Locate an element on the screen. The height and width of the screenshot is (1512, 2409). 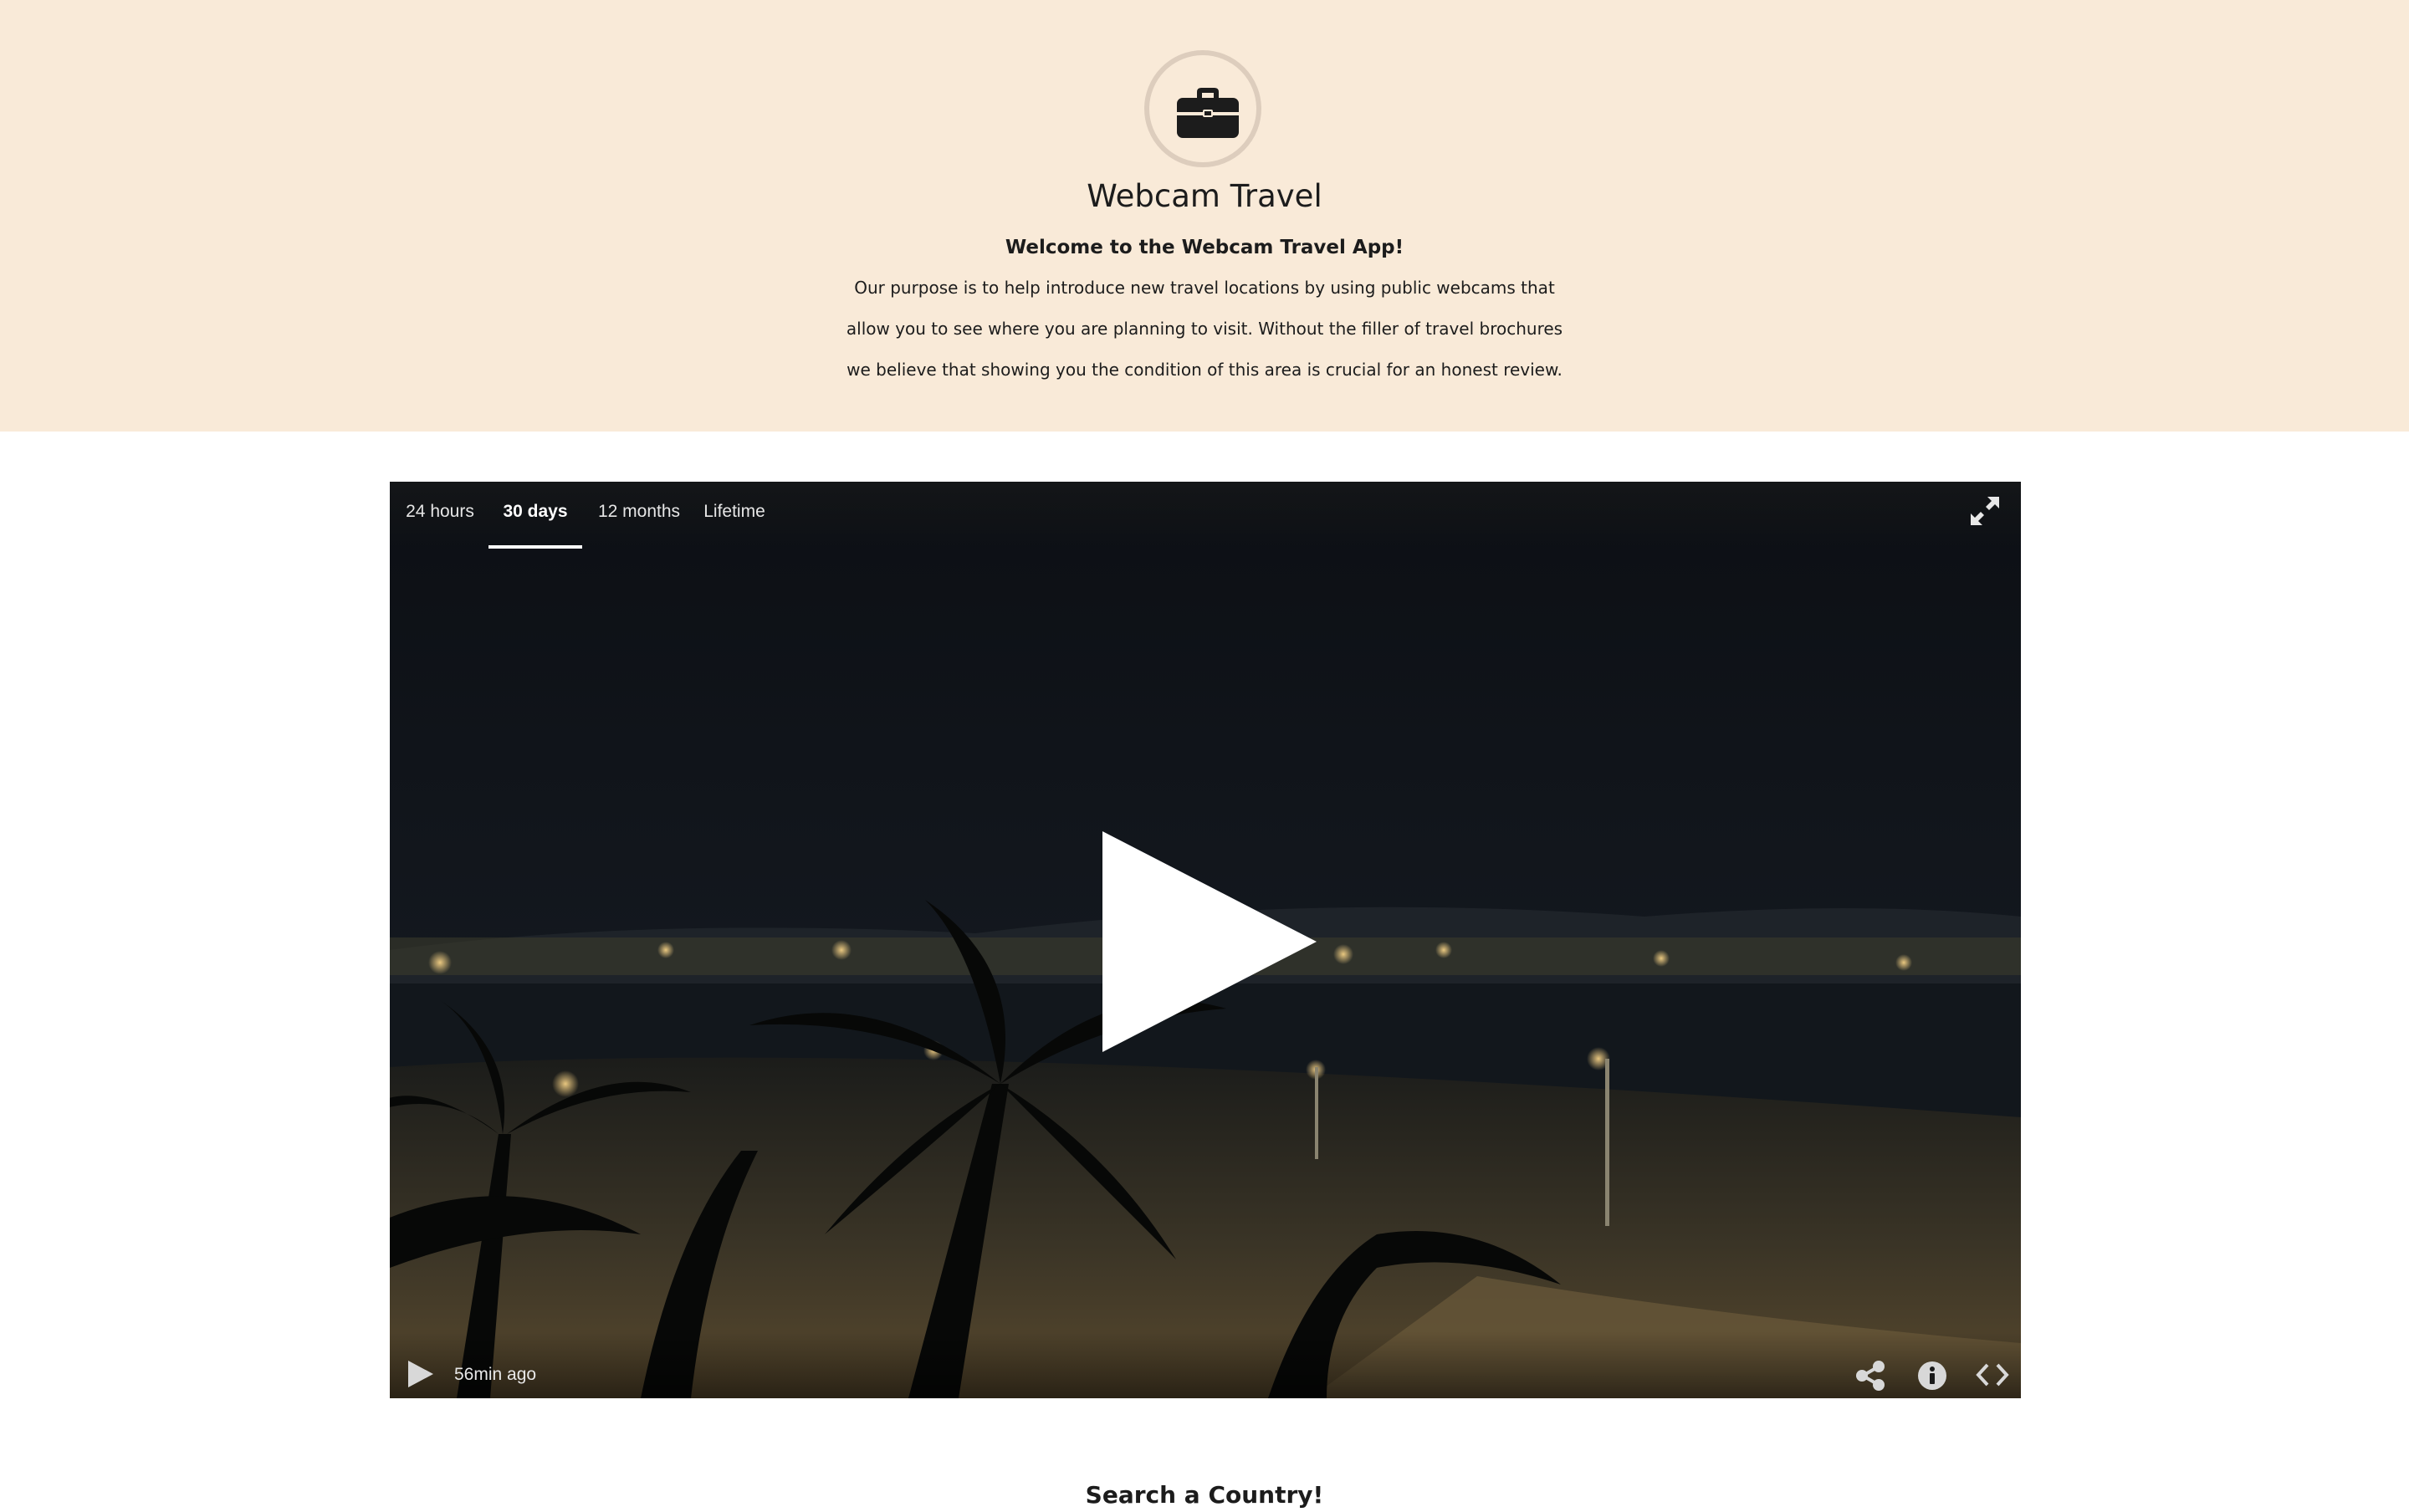
tab-12-months: 12 months is located at coordinates (639, 513).